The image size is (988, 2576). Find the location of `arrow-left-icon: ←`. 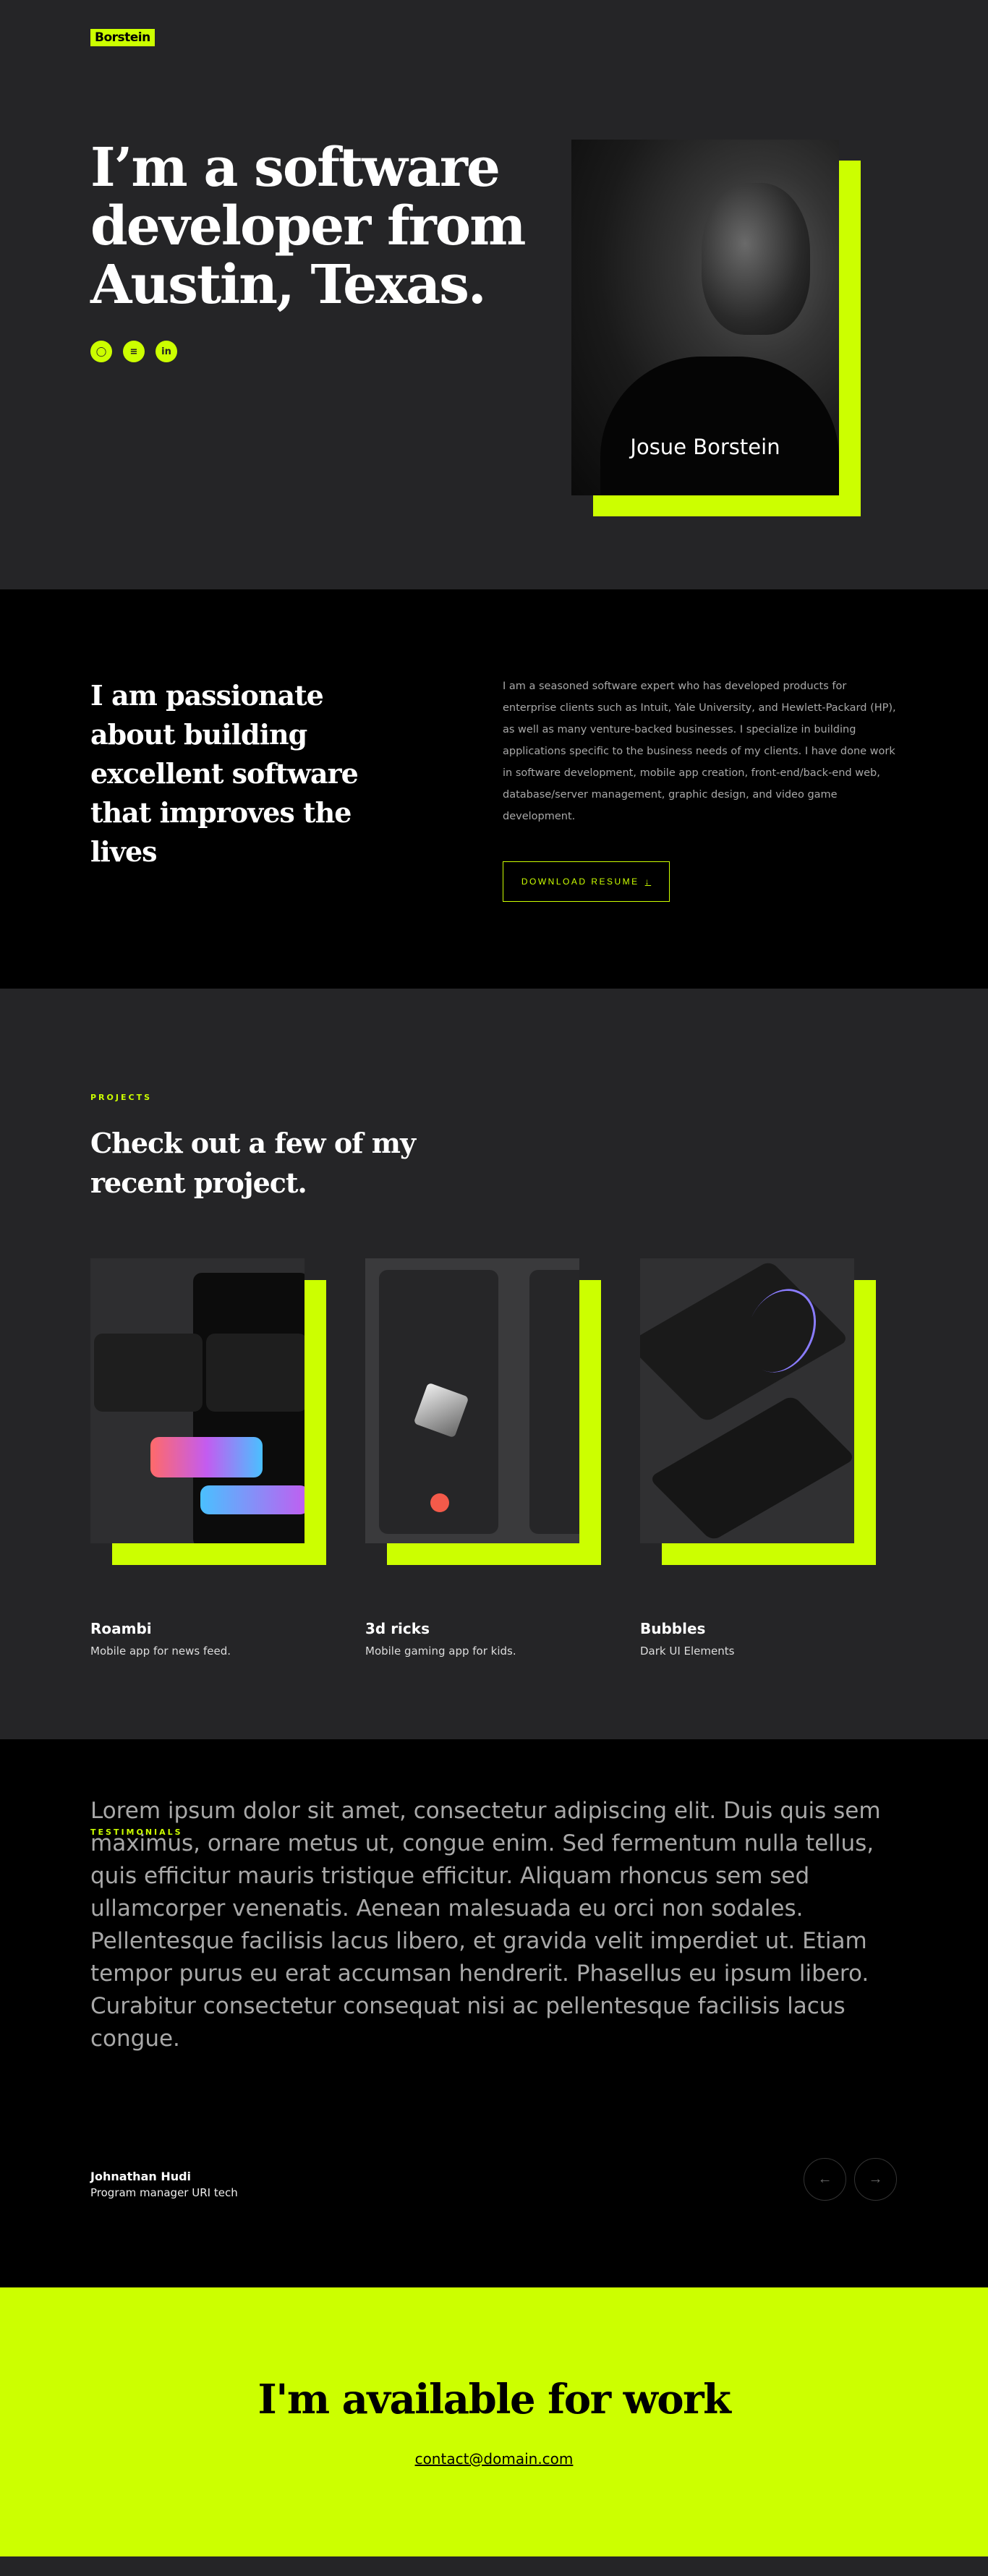

arrow-left-icon: ← is located at coordinates (824, 2179).